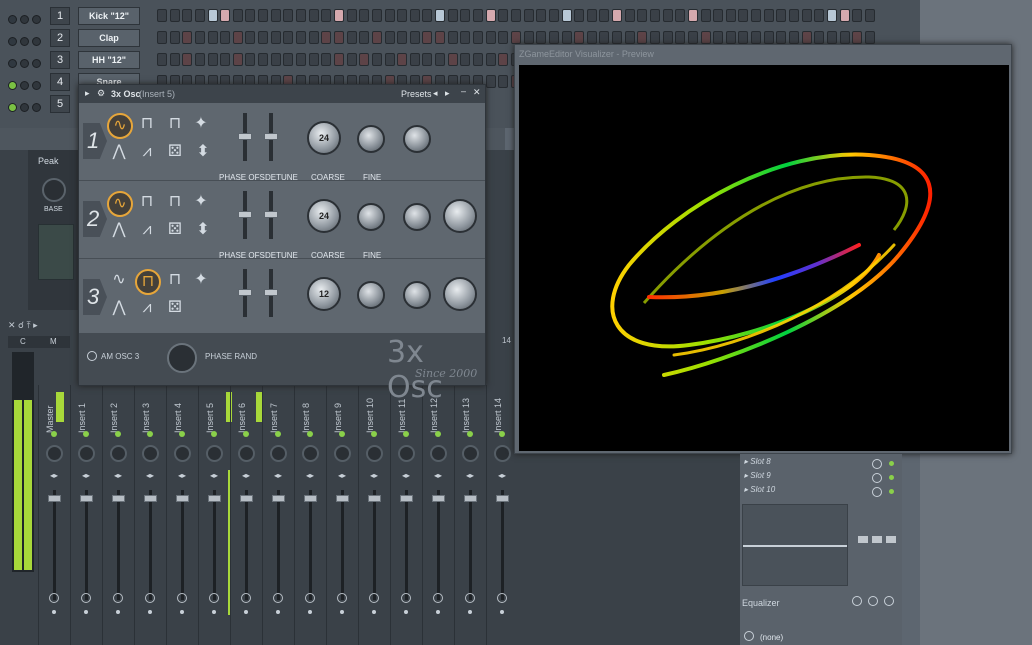 The width and height of the screenshot is (1032, 645). I want to click on channel-number: 2, so click(60, 38).